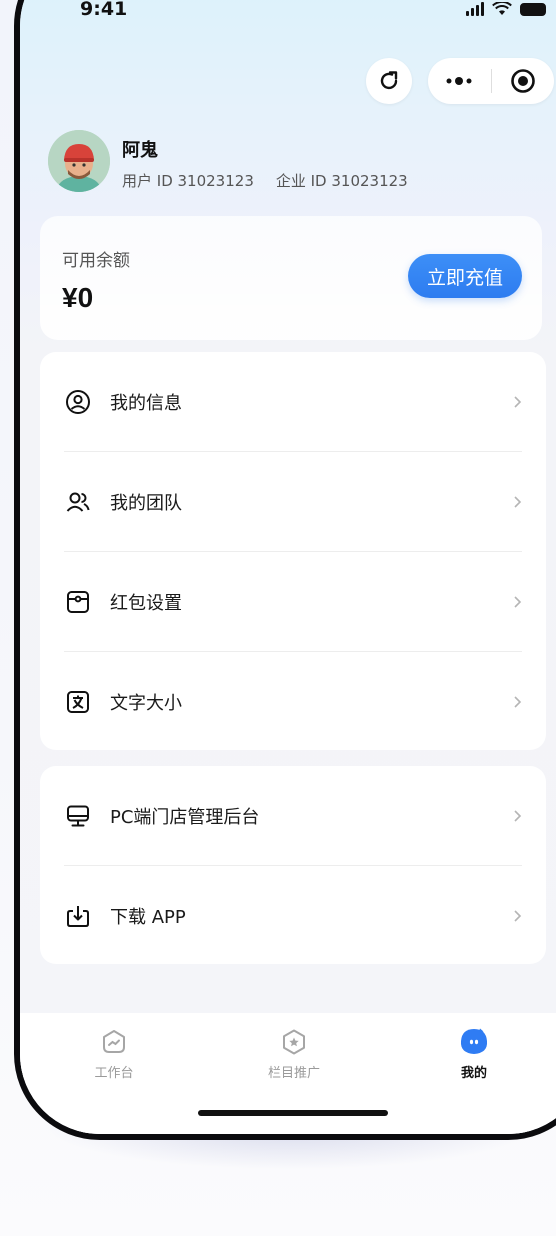 The height and width of the screenshot is (1236, 556). I want to click on user-ids: 用户 ID 31023123 企业 ID 31023123, so click(265, 180).